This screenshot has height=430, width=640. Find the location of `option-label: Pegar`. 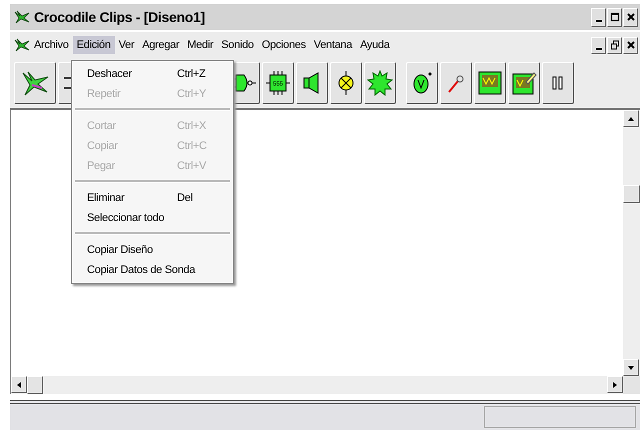

option-label: Pegar is located at coordinates (101, 166).